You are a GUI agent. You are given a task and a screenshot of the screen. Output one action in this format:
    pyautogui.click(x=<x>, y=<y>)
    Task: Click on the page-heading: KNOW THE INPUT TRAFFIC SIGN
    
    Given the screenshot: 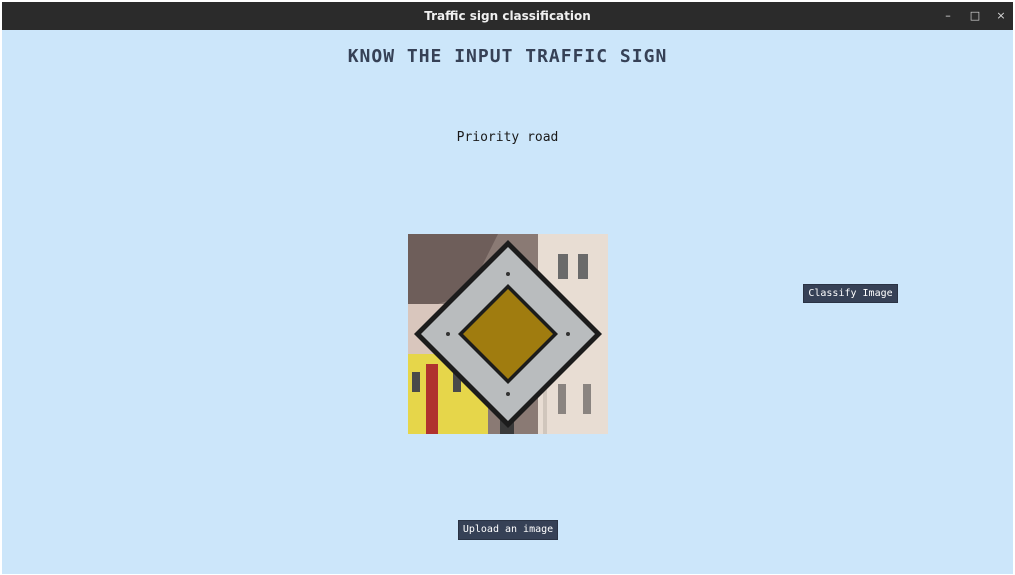 What is the action you would take?
    pyautogui.click(x=507, y=56)
    